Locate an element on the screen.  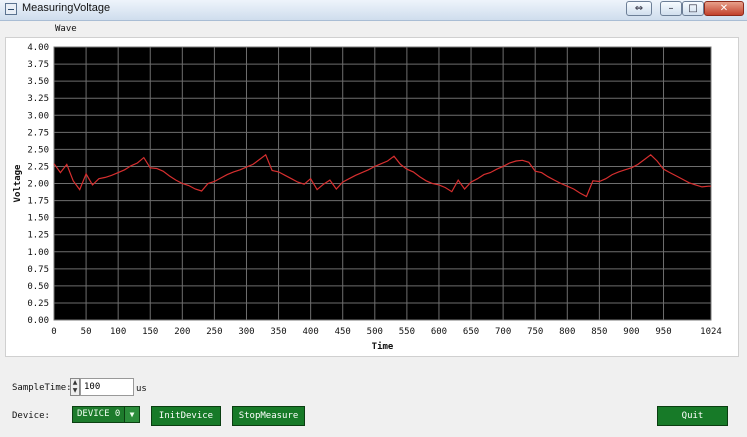
y-tick-label: 1.00 is located at coordinates (38, 253).